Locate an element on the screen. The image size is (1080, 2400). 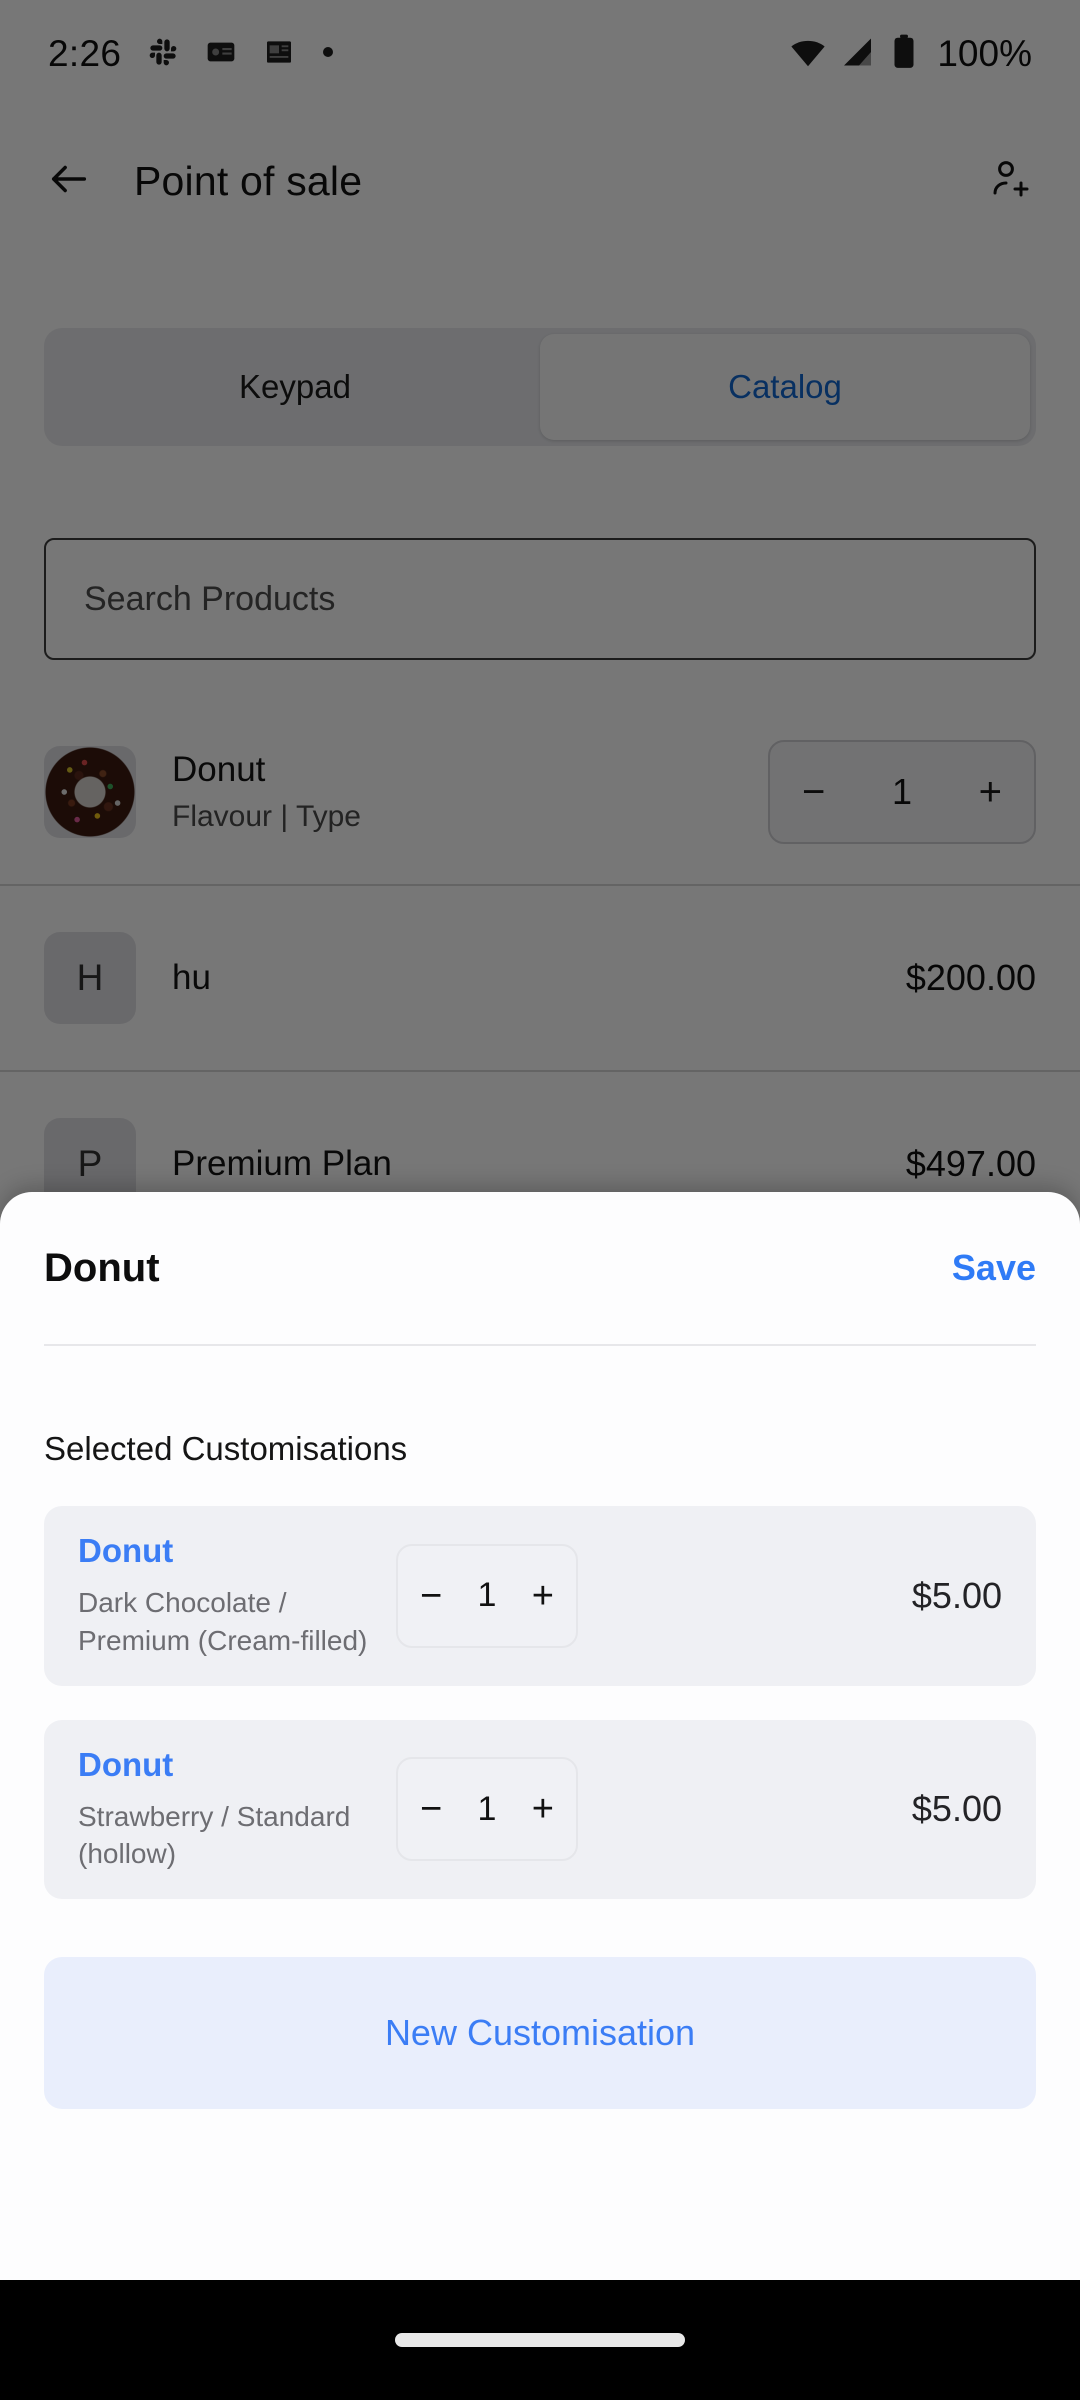
customisation-options: Dark Chocolate / Premium (Cream-filled) is located at coordinates (223, 1621).